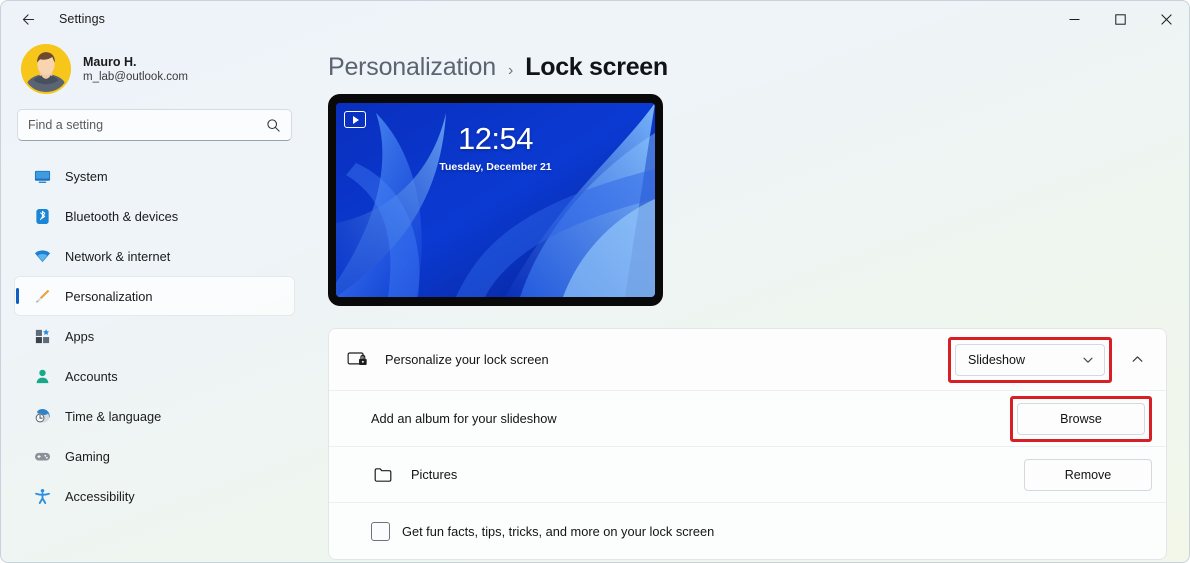  Describe the element at coordinates (412, 67) in the screenshot. I see `breadcrumb-parent: Personalization` at that location.